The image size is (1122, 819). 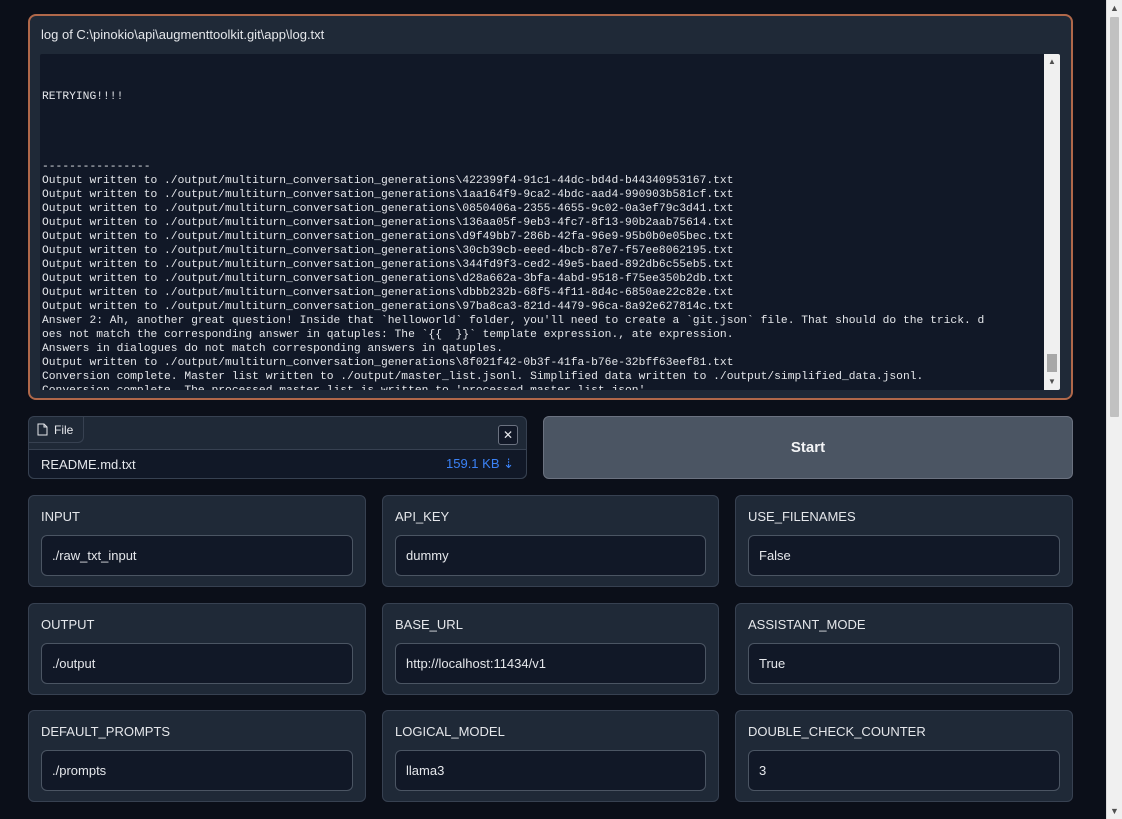 I want to click on log-scrollbar: ▲ ▼, so click(x=1052, y=222).